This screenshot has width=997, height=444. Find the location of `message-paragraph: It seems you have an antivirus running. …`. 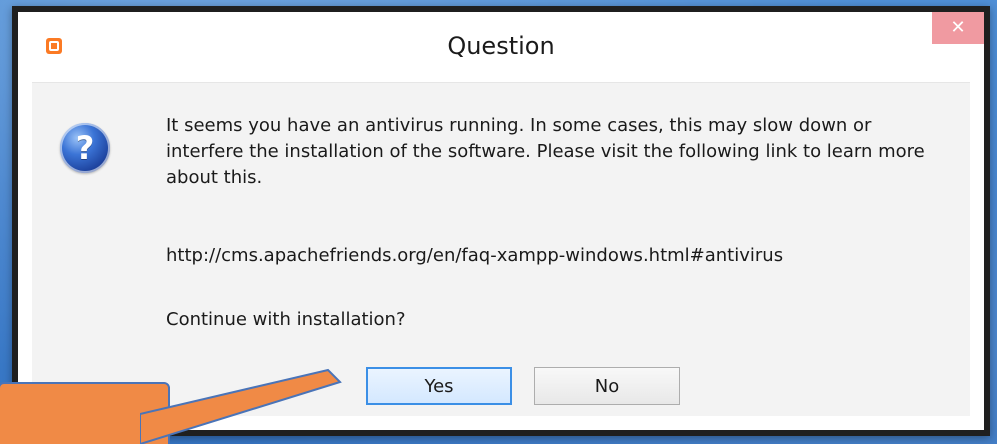

message-paragraph: It seems you have an antivirus running. … is located at coordinates (545, 151).